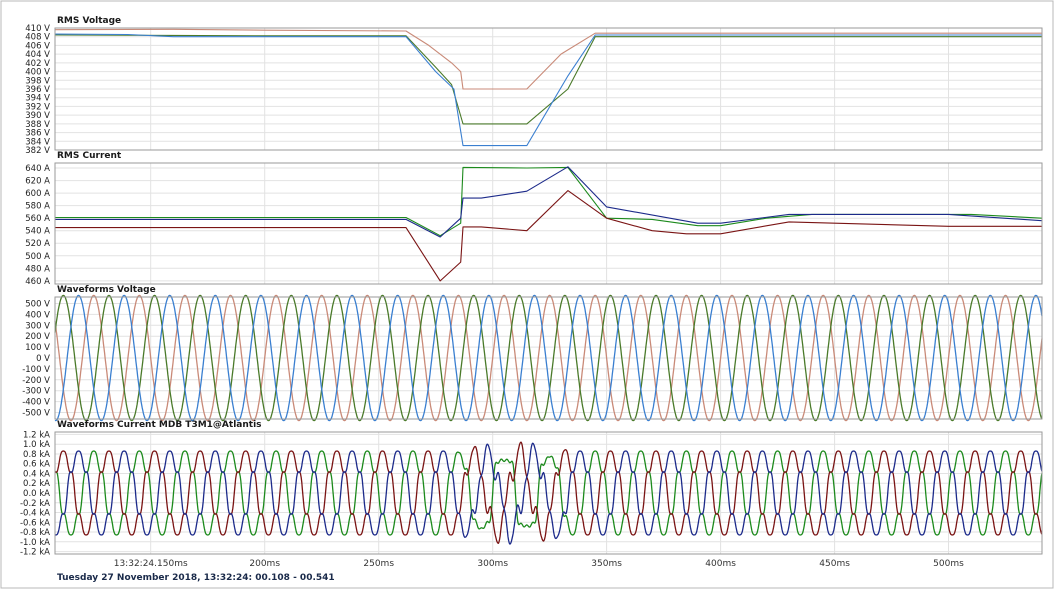 The image size is (1054, 589). What do you see at coordinates (37, 337) in the screenshot?
I see `waveforms-voltage-y-tick-label: 200 V` at bounding box center [37, 337].